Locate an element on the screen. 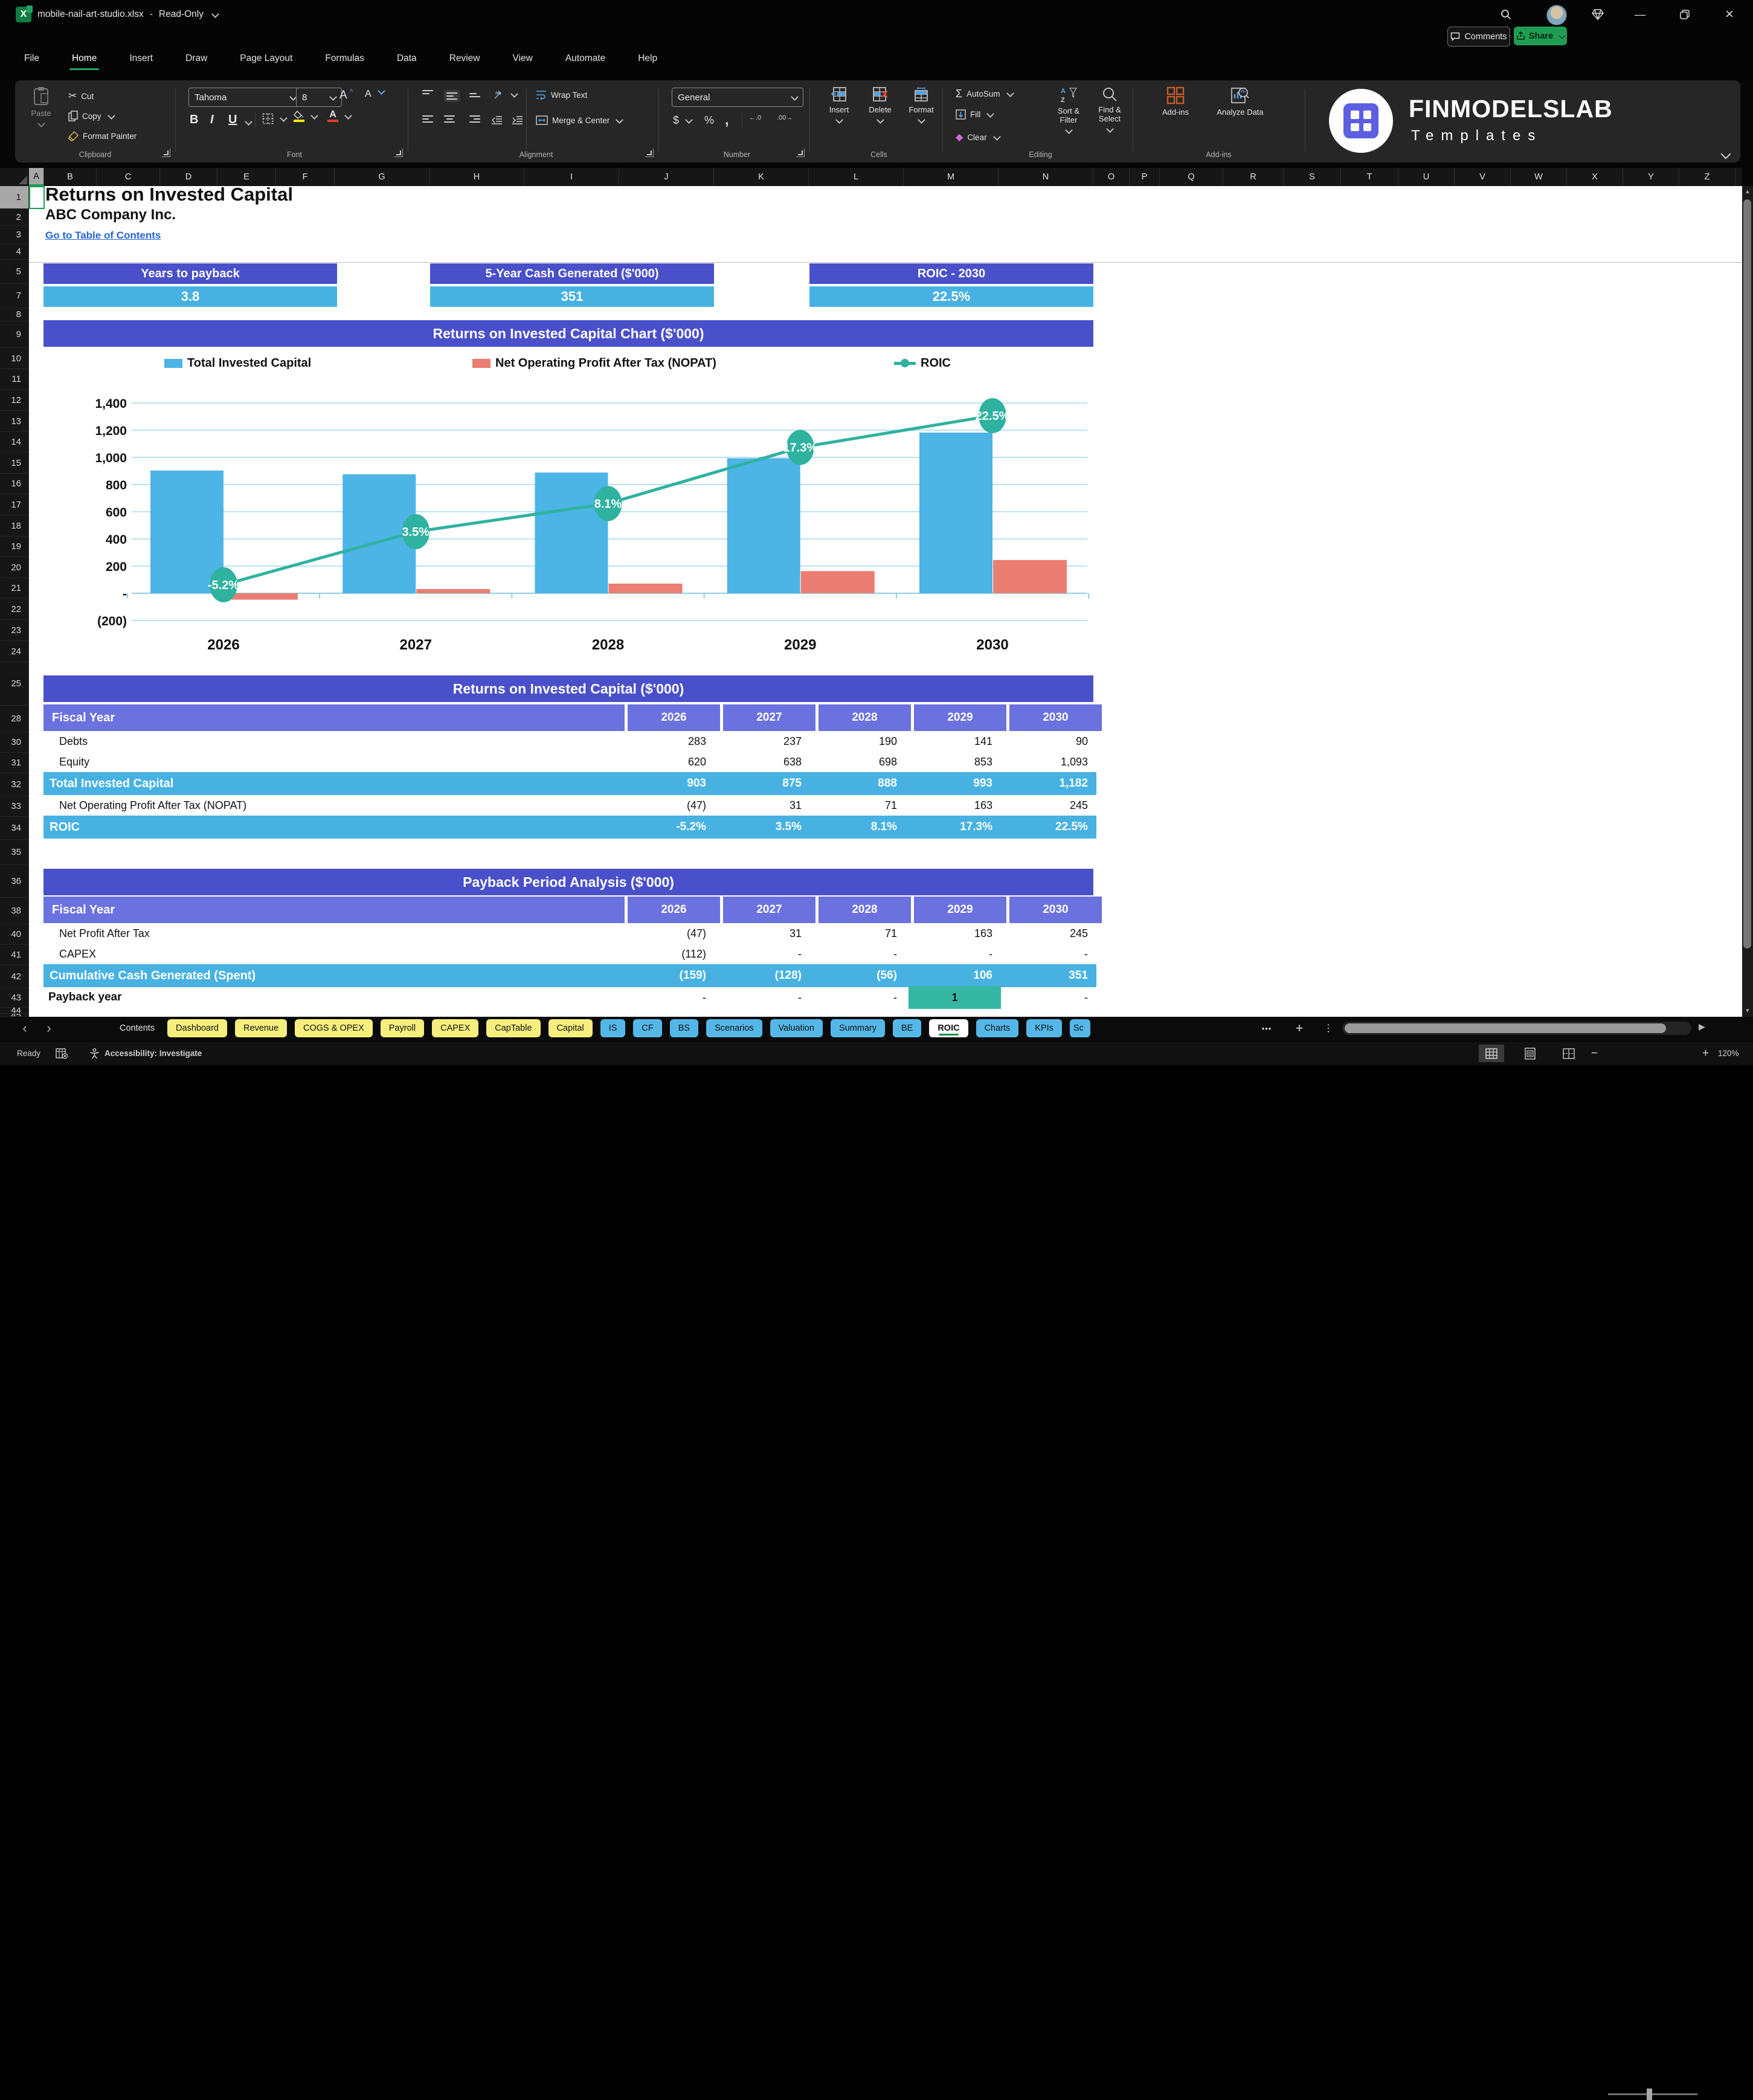  column-header-R: R is located at coordinates (1253, 177).